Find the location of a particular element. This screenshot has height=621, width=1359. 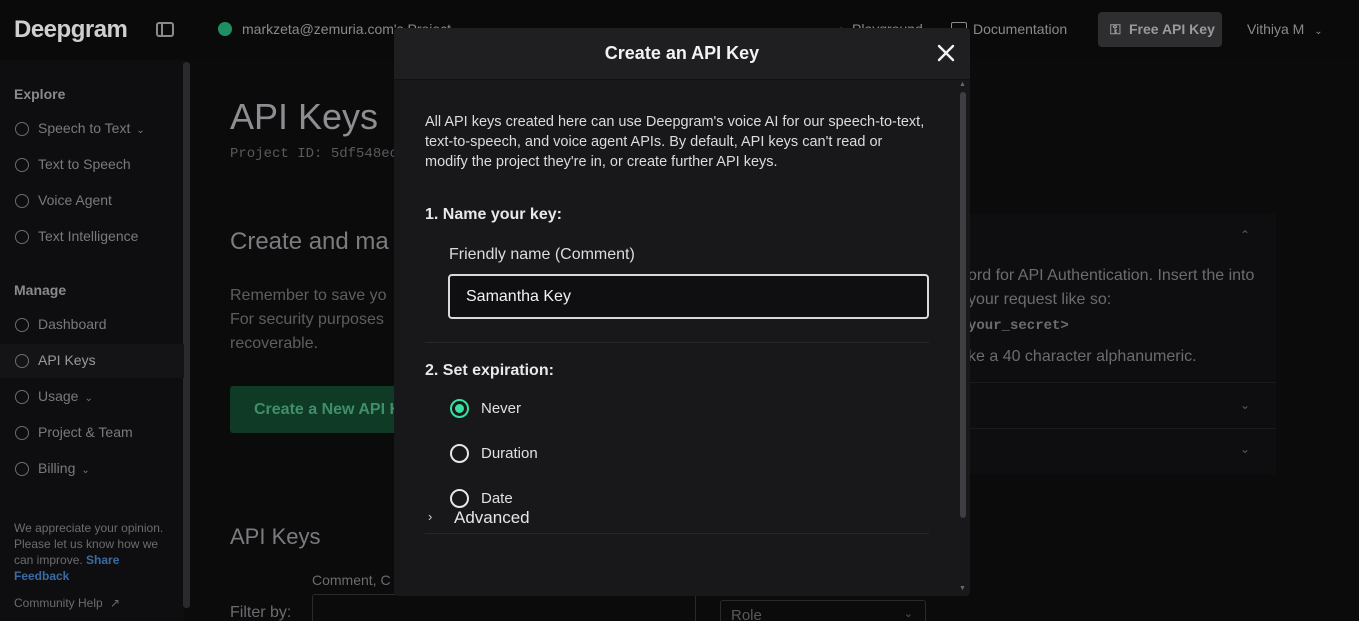

community-help-link: Community Help ↗ is located at coordinates (67, 603).